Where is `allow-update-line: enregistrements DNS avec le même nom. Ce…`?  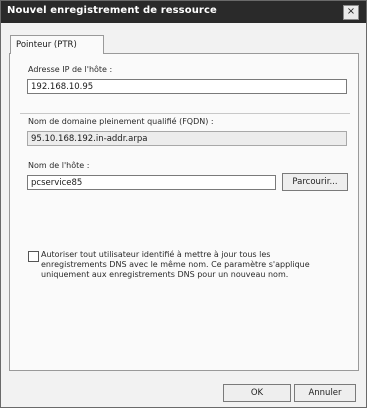
allow-update-line: enregistrements DNS avec le même nom. Ce… is located at coordinates (175, 264).